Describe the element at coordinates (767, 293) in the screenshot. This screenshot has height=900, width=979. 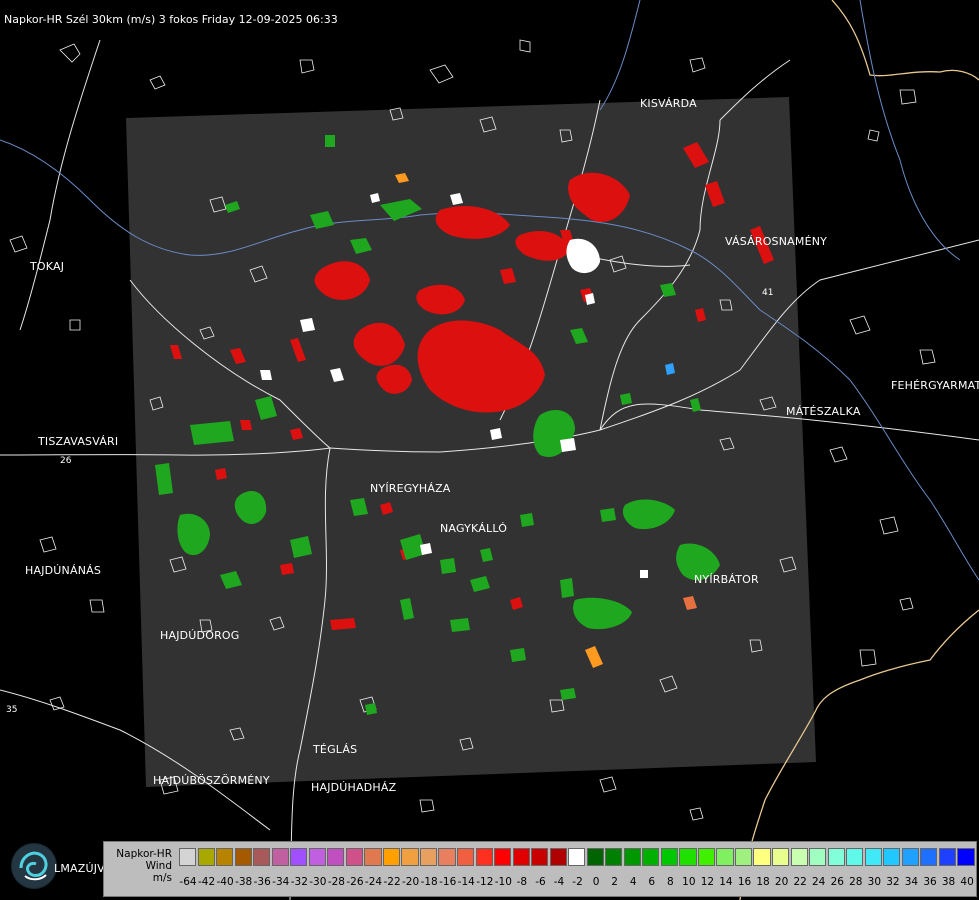
I see `route-number-41: 41` at that location.